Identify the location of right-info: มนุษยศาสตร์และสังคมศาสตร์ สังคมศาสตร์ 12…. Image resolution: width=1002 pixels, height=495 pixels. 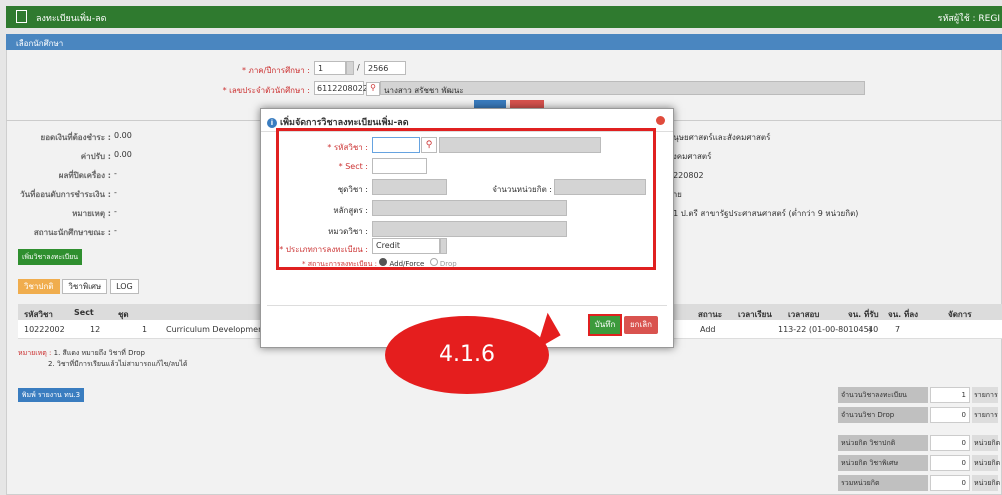
(763, 175).